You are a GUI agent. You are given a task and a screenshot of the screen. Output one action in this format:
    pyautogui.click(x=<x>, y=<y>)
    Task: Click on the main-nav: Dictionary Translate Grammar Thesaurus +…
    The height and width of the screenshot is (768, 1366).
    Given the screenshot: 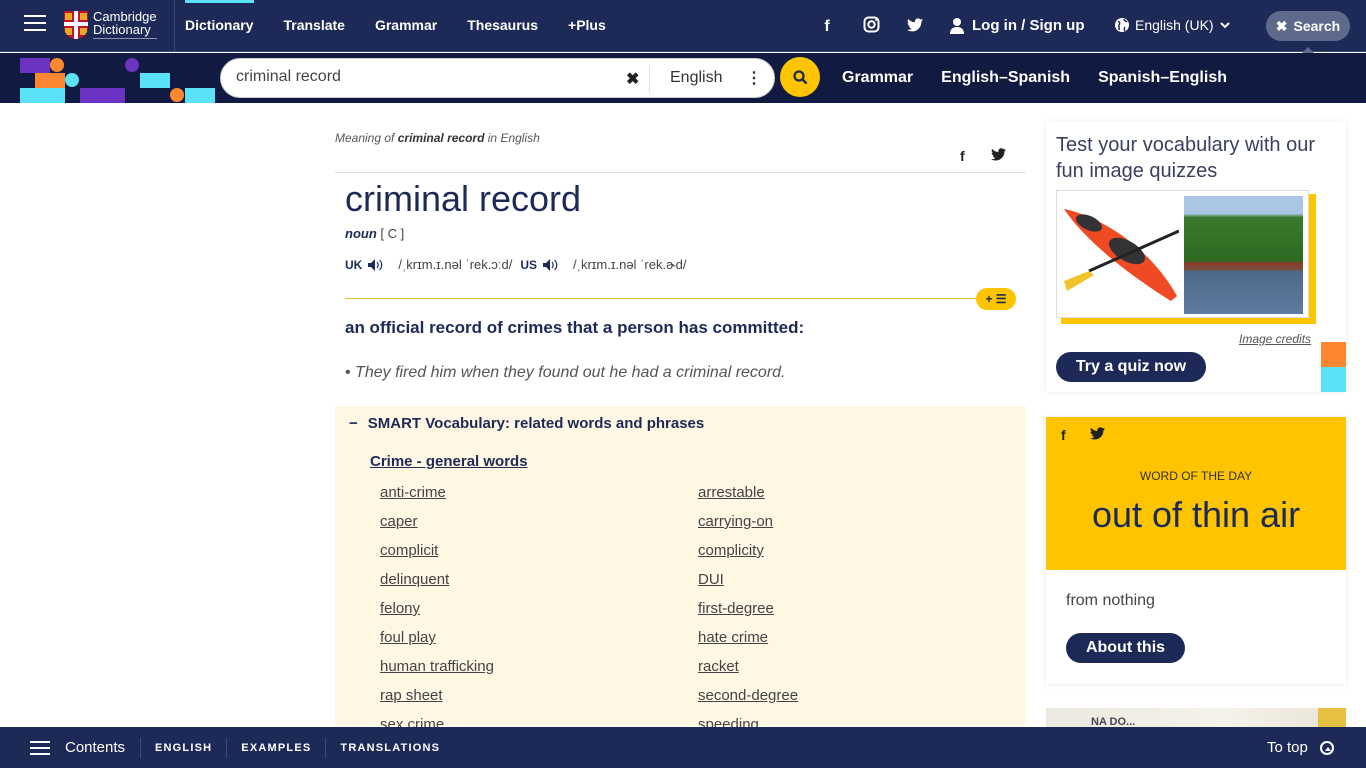 What is the action you would take?
    pyautogui.click(x=395, y=25)
    